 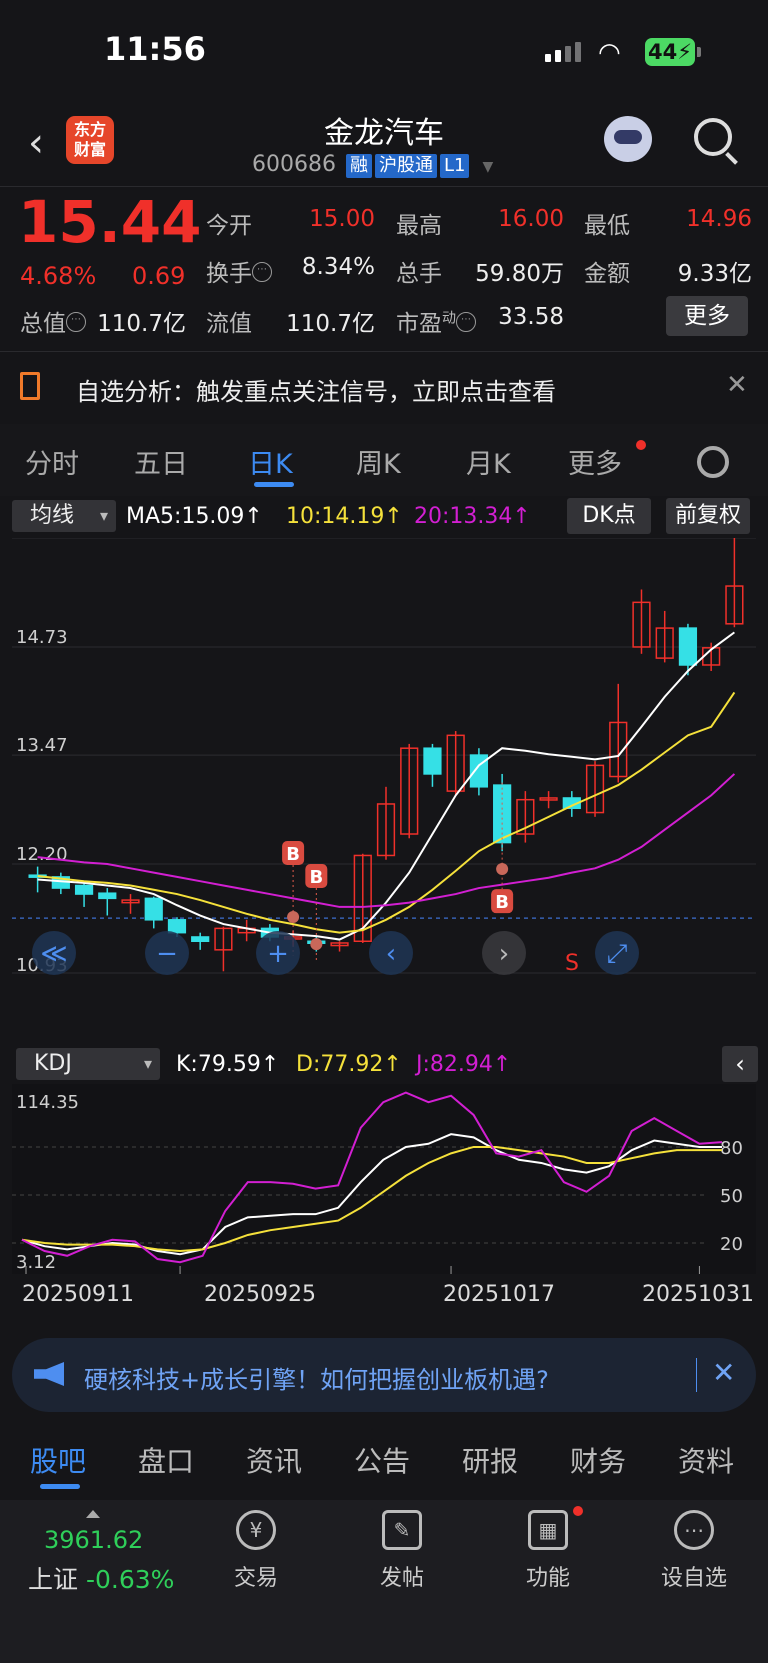 What do you see at coordinates (488, 461) in the screenshot?
I see `tab-monthly-k: 月K` at bounding box center [488, 461].